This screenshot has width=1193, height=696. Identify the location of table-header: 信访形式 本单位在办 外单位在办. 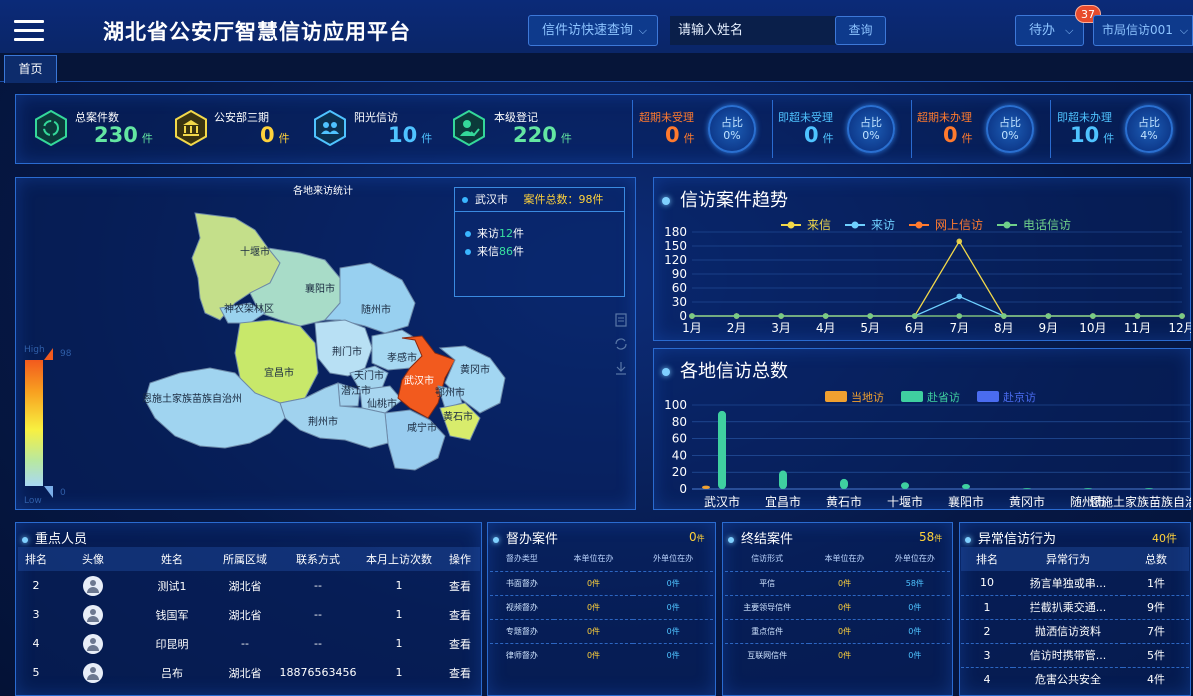
(837, 559).